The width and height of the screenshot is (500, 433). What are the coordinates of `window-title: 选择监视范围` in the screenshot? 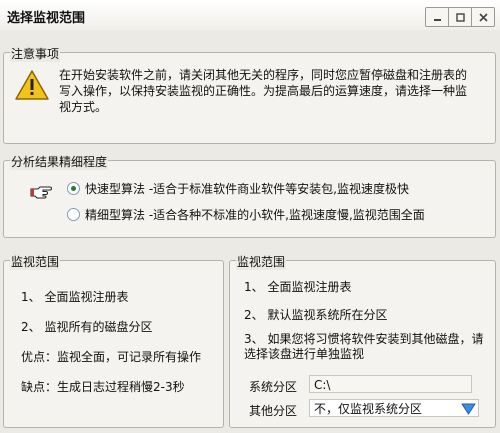 It's located at (46, 18).